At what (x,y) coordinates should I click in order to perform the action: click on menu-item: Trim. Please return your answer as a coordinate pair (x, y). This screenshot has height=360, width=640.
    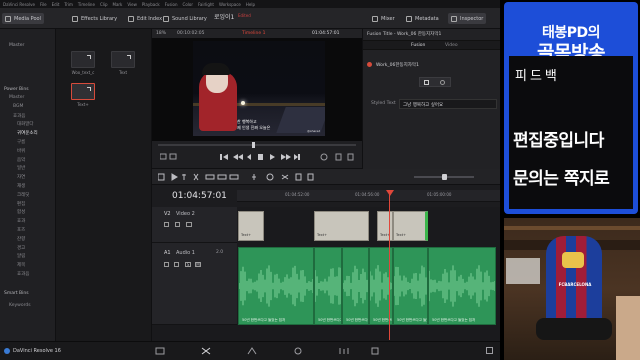
    Looking at the image, I should click on (68, 4).